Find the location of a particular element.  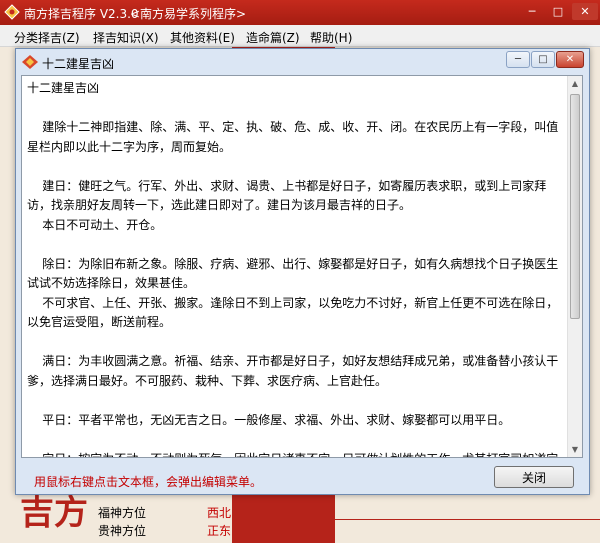

main-close-button: ✕ is located at coordinates (585, 11).